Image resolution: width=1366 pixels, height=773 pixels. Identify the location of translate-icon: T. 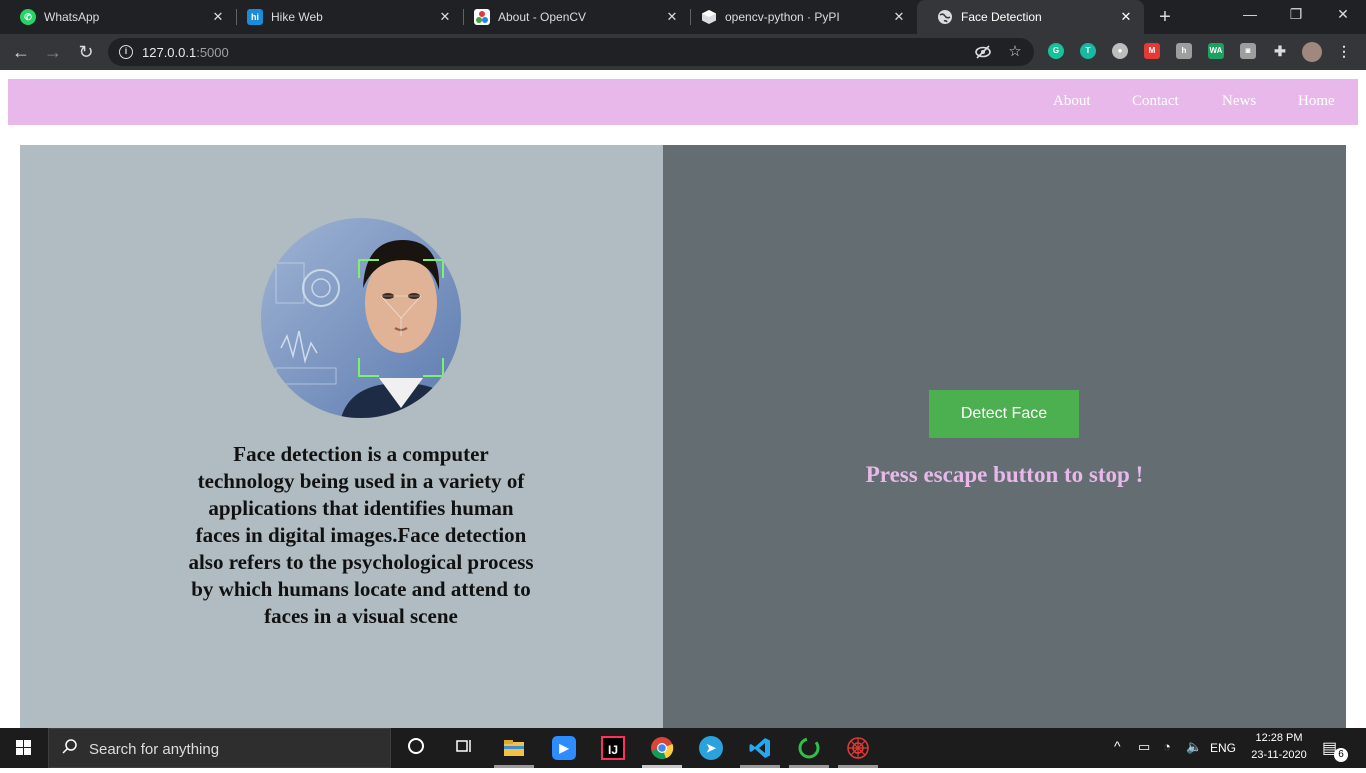
(1088, 51).